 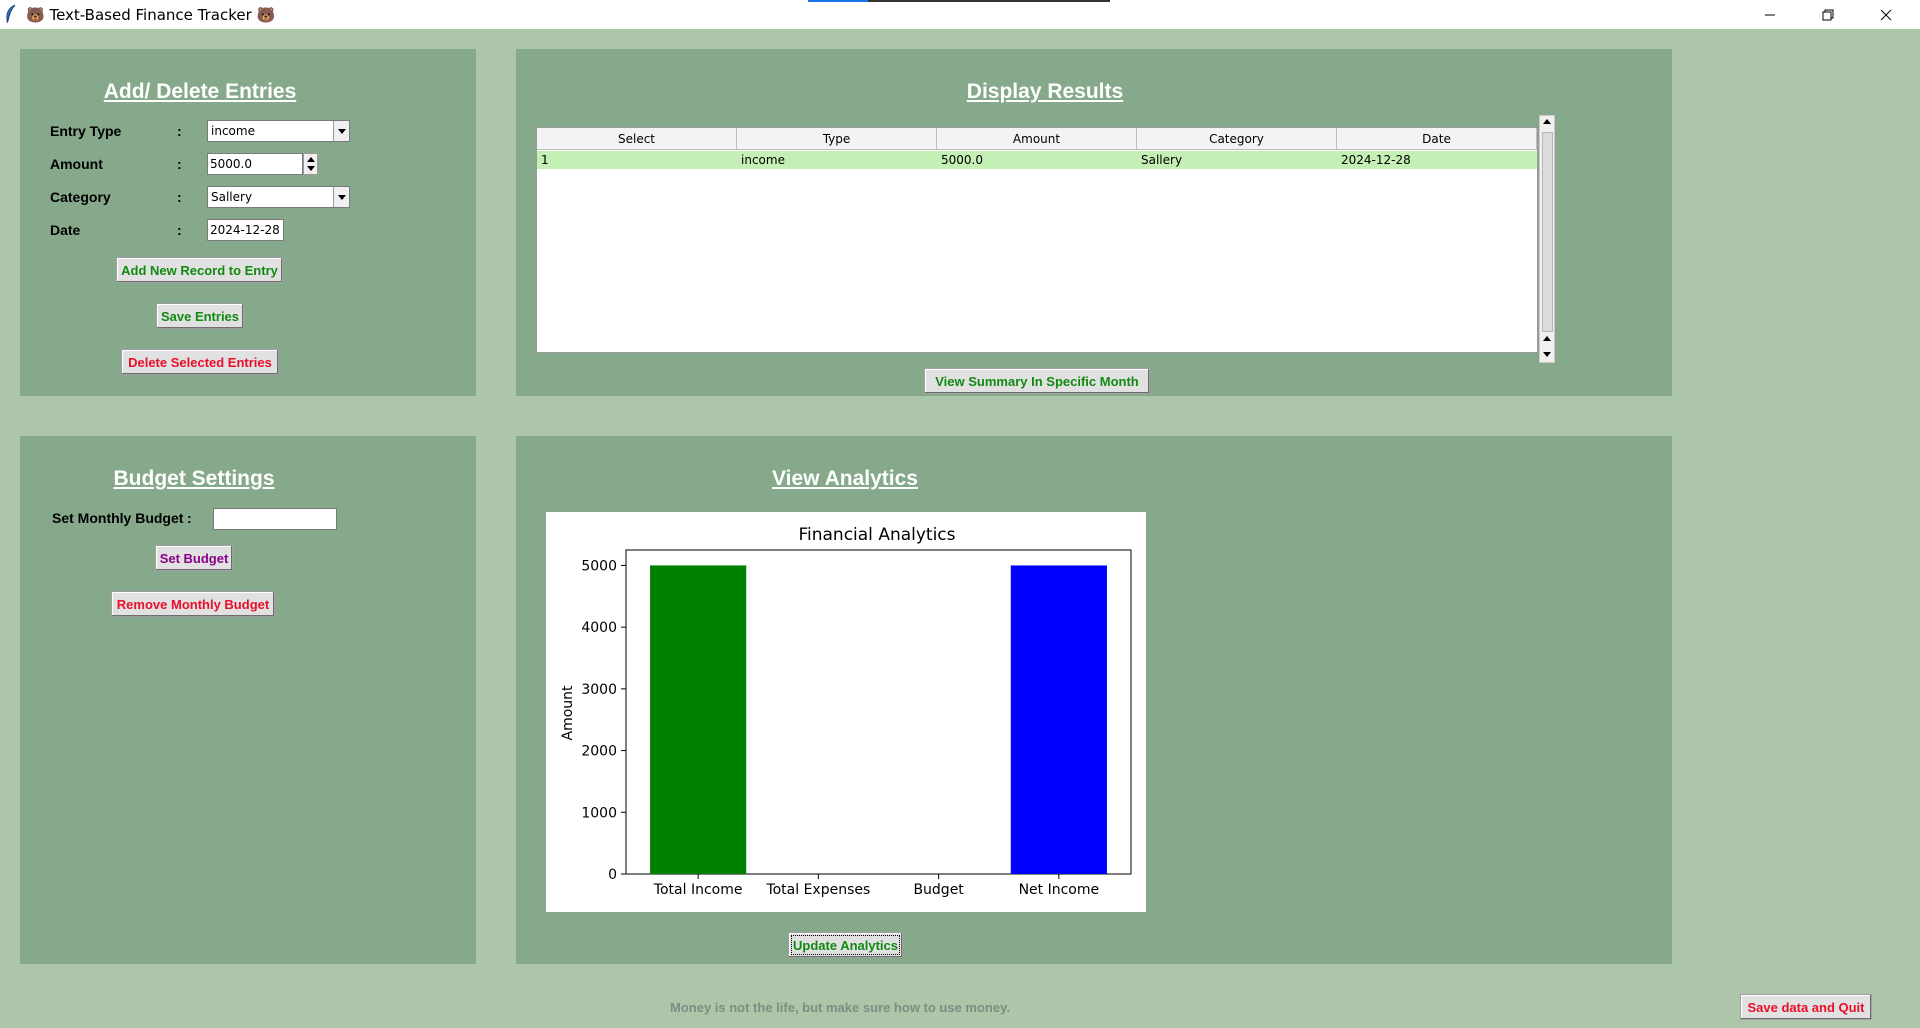 I want to click on chart-y-tick-label: 5000, so click(x=599, y=566).